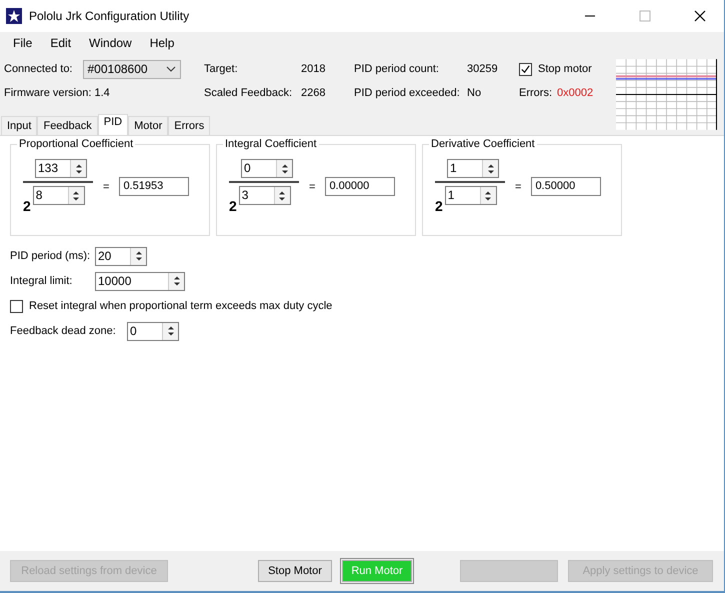 This screenshot has width=725, height=593. I want to click on field-label: Scaled Feedback:, so click(249, 93).